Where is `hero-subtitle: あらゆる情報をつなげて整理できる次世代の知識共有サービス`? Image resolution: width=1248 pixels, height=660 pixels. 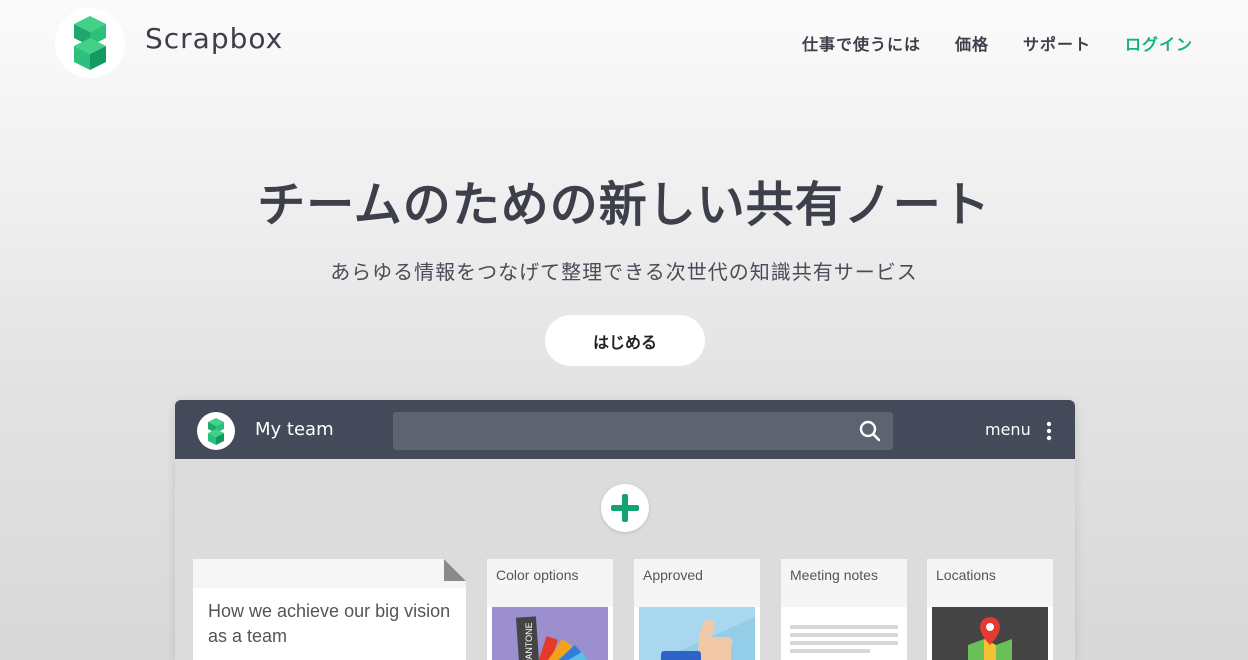 hero-subtitle: あらゆる情報をつなげて整理できる次世代の知識共有サービス is located at coordinates (624, 272).